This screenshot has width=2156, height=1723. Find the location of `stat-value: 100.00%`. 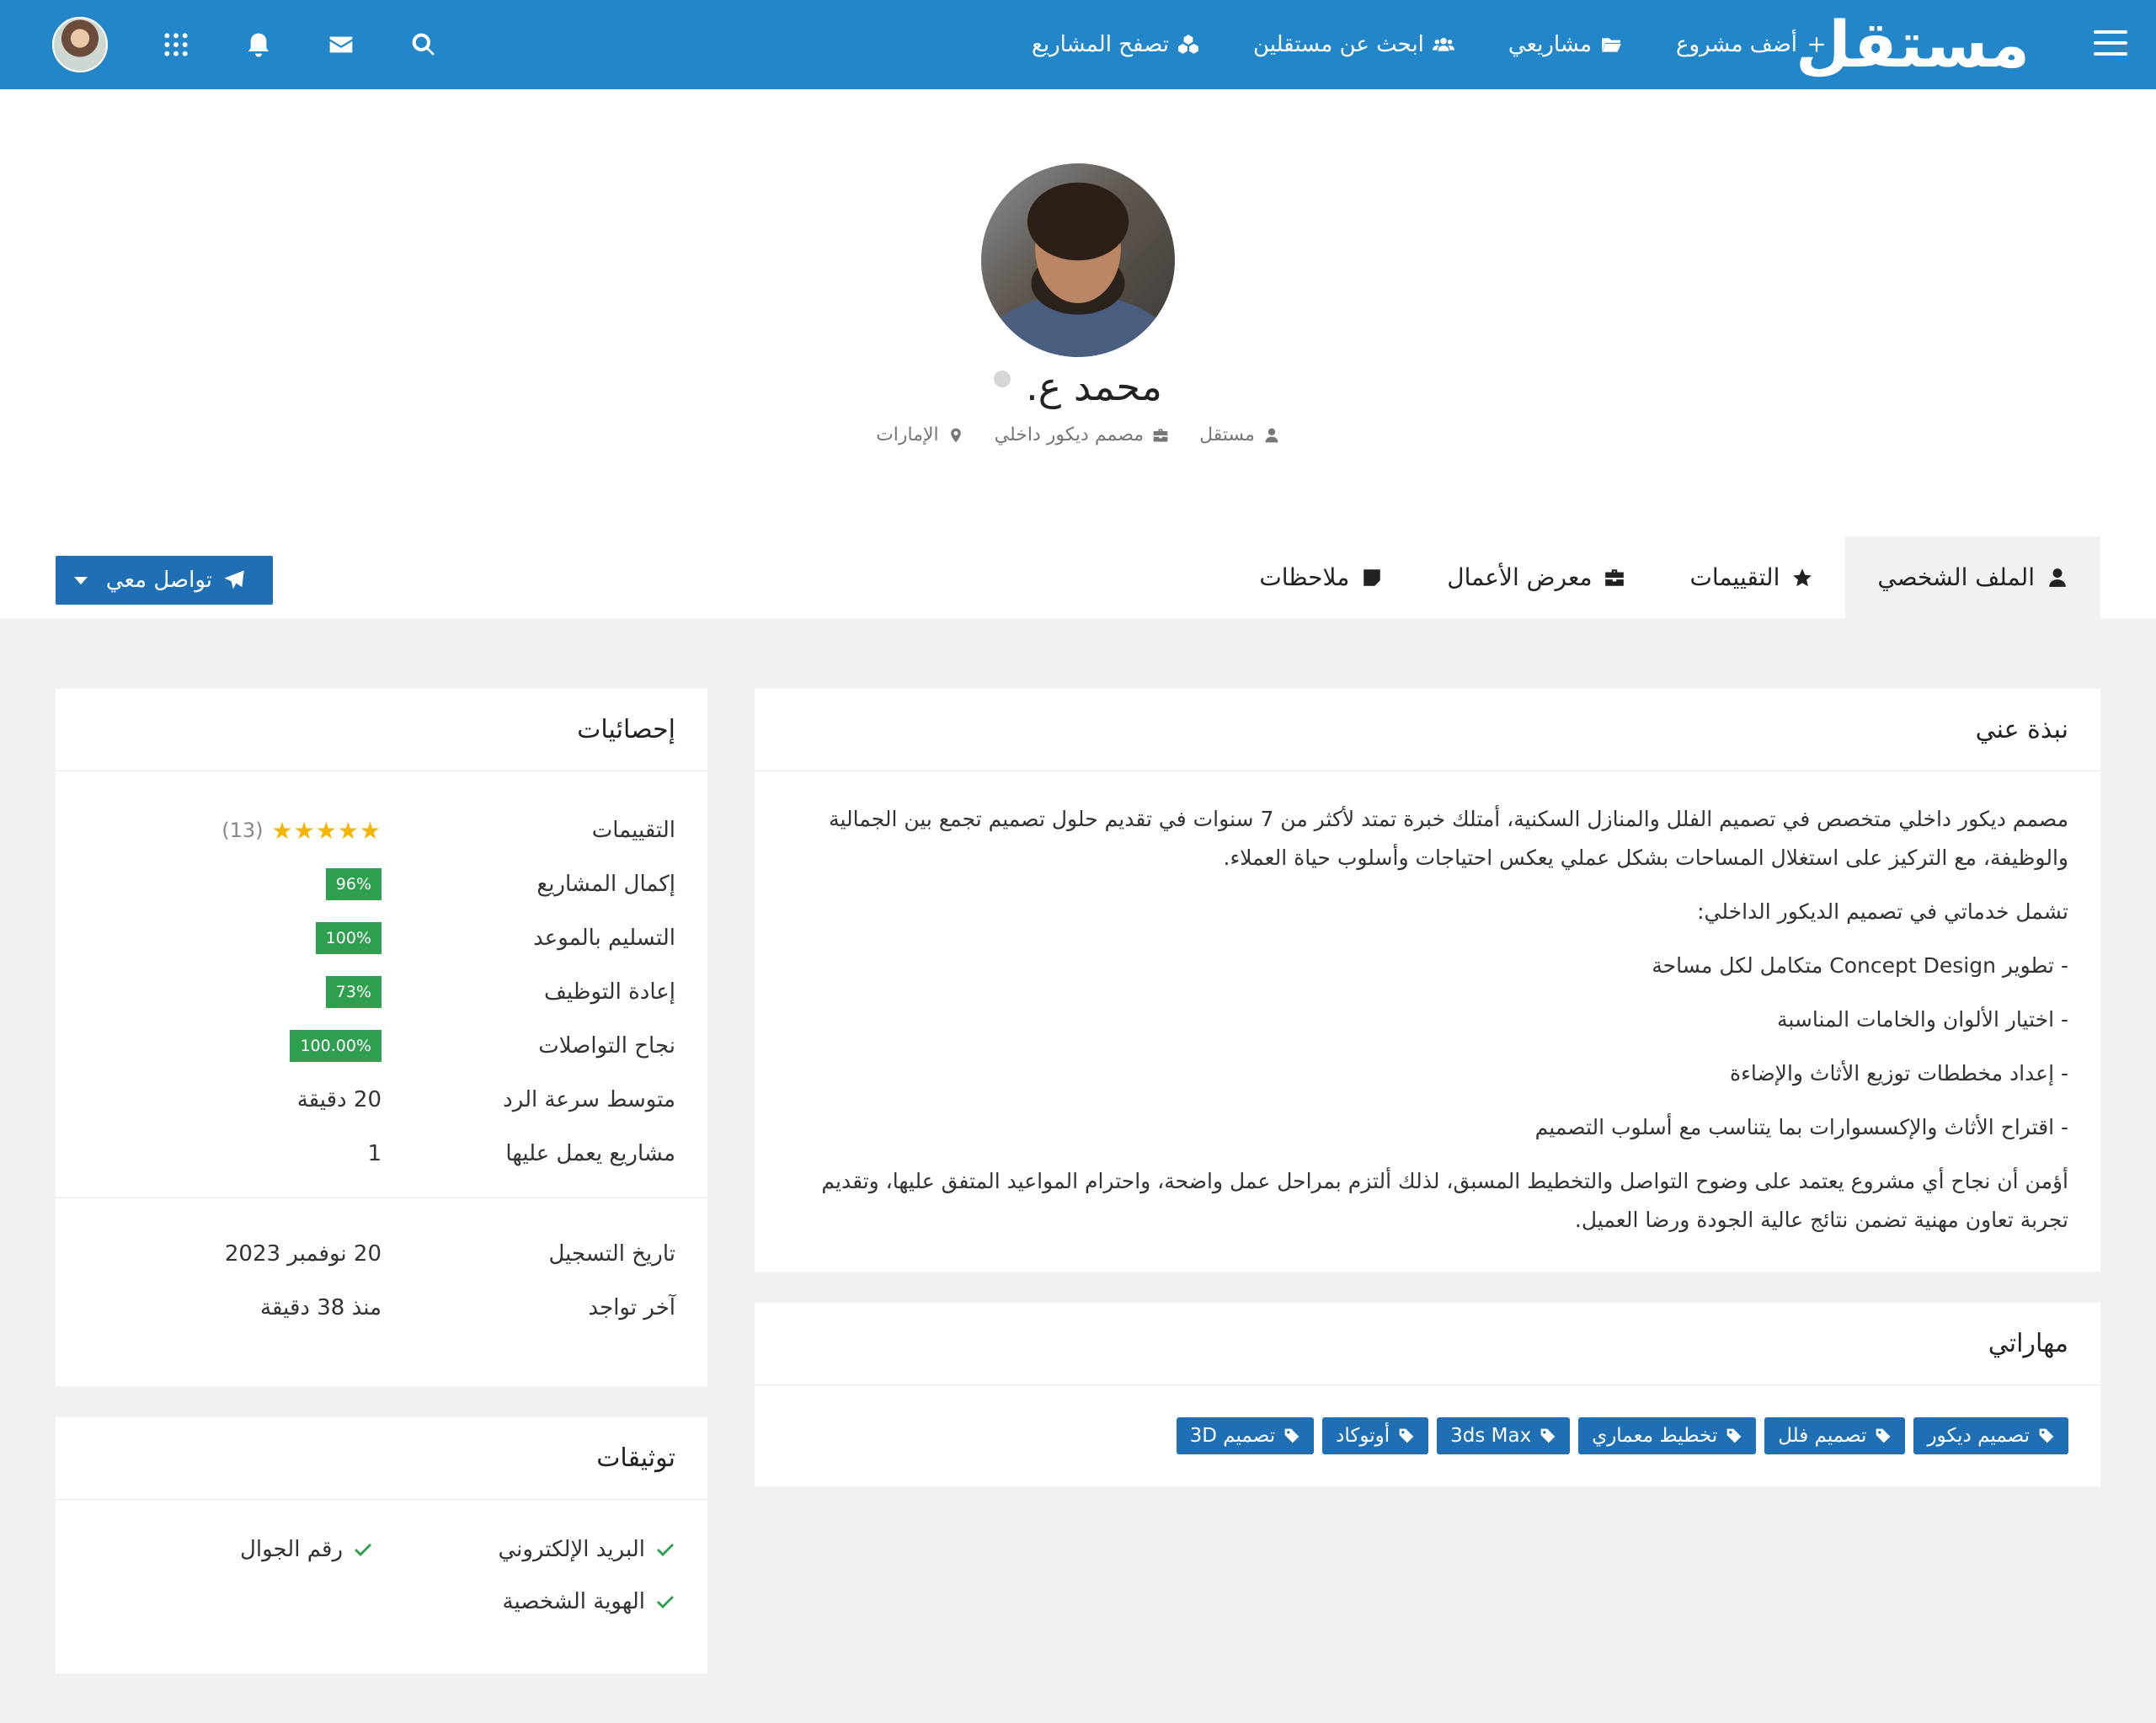

stat-value: 100.00% is located at coordinates (235, 1046).